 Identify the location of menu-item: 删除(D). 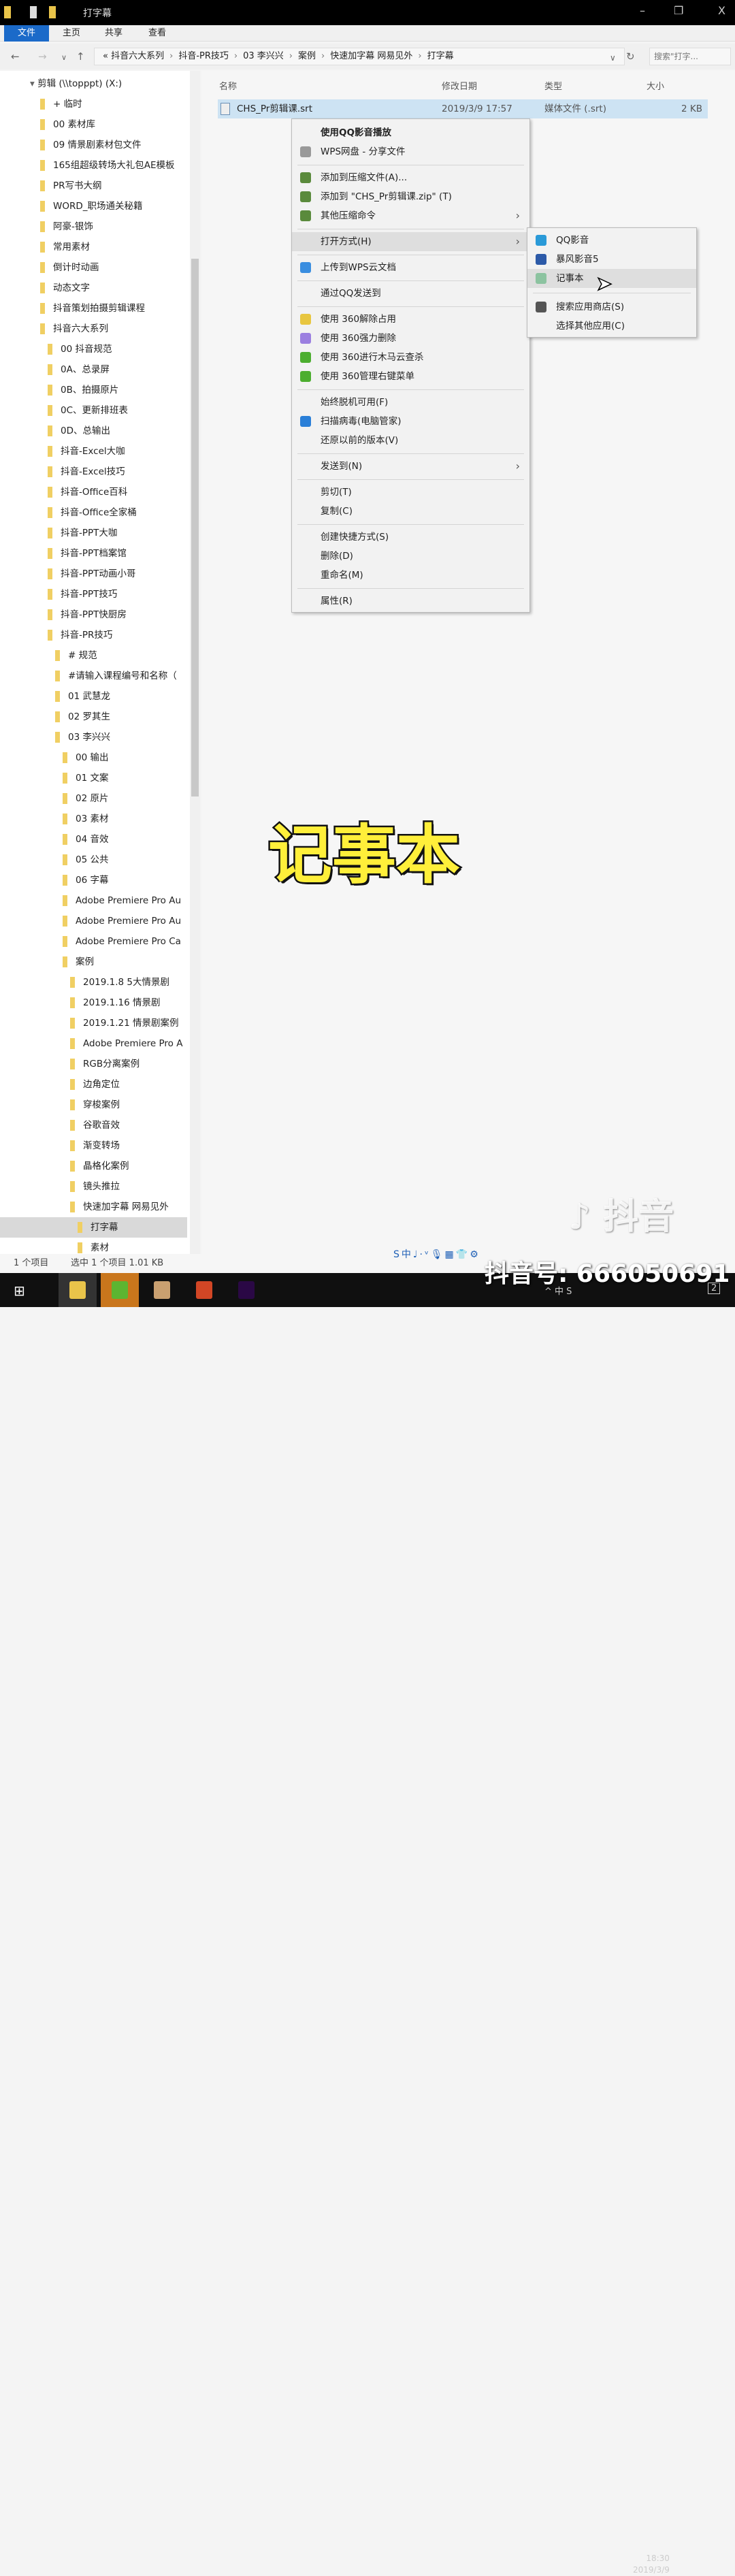
(411, 557).